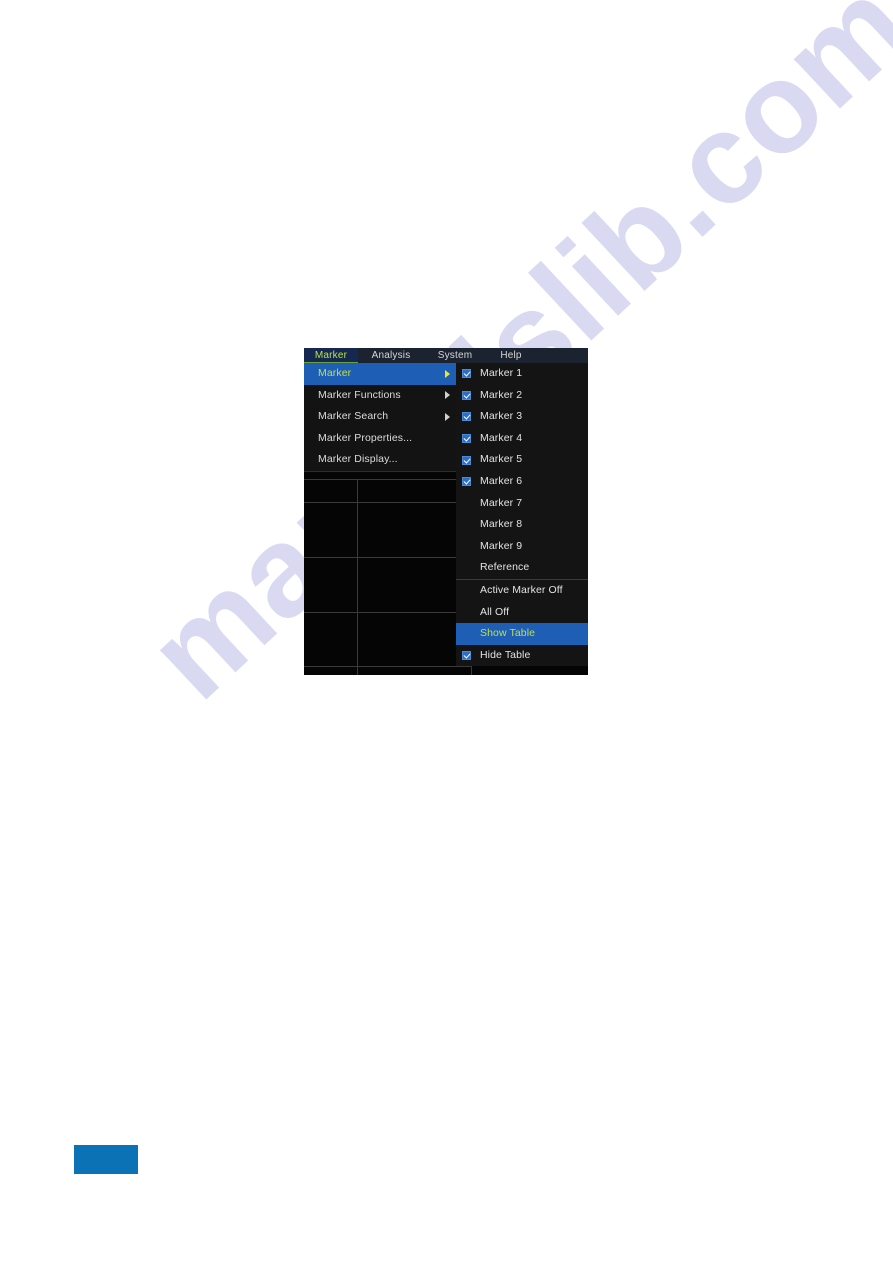 This screenshot has height=1263, width=893. What do you see at coordinates (501, 524) in the screenshot?
I see `submenu-item-label: Marker 8` at bounding box center [501, 524].